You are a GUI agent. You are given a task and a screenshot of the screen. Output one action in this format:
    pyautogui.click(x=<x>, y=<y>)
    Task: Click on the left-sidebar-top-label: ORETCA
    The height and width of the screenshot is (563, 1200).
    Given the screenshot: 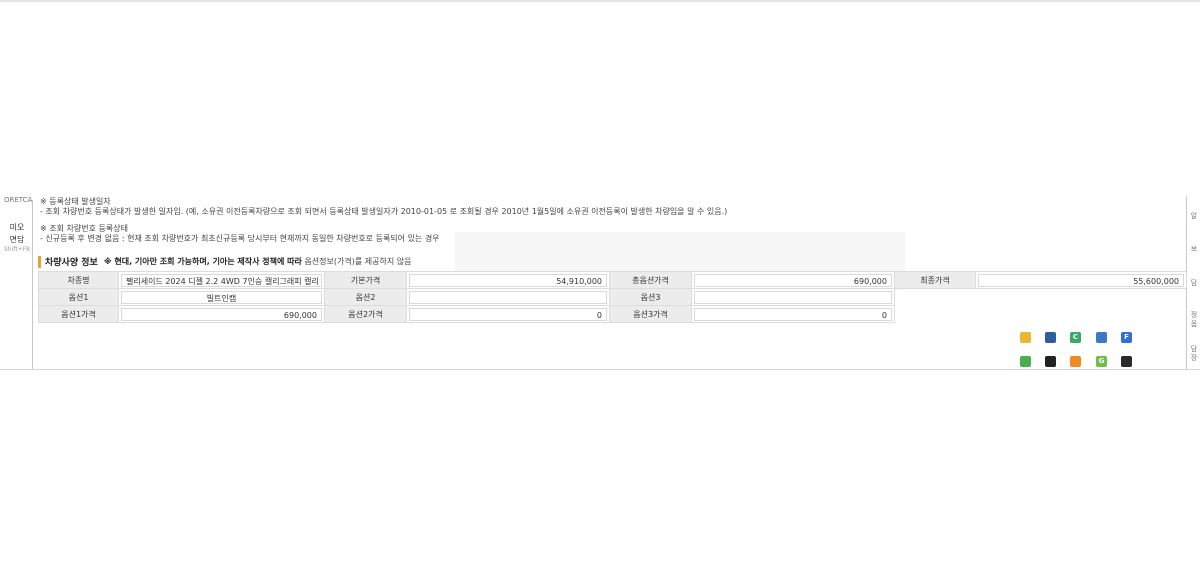 What is the action you would take?
    pyautogui.click(x=18, y=200)
    